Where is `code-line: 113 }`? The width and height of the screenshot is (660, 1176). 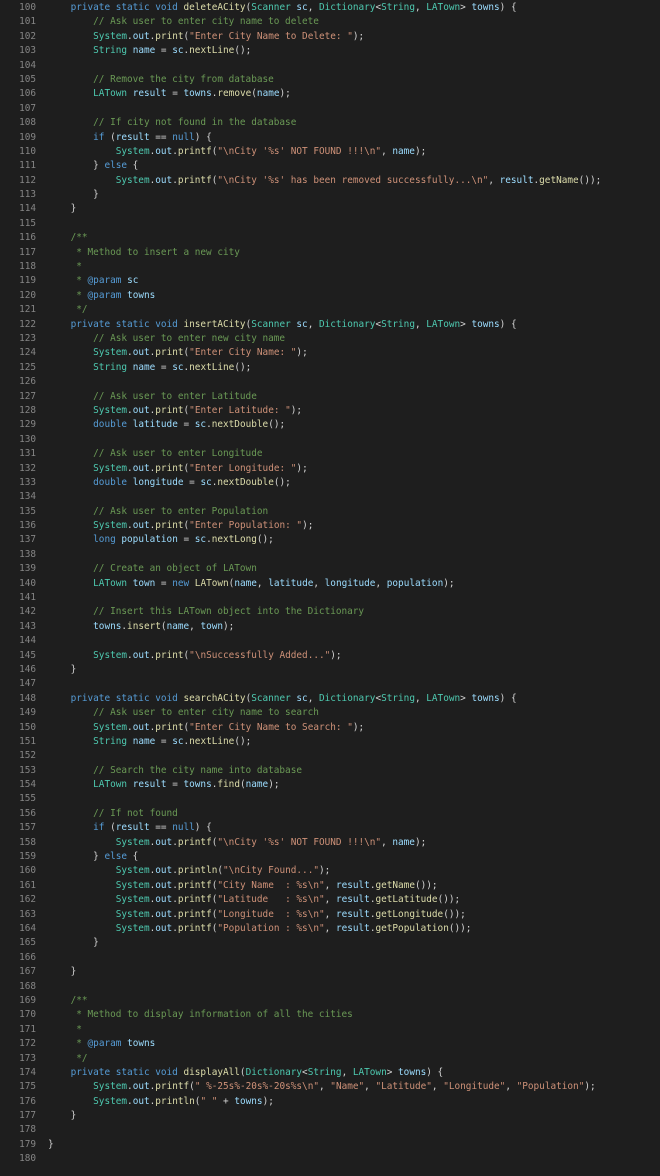
code-line: 113 } is located at coordinates (330, 195).